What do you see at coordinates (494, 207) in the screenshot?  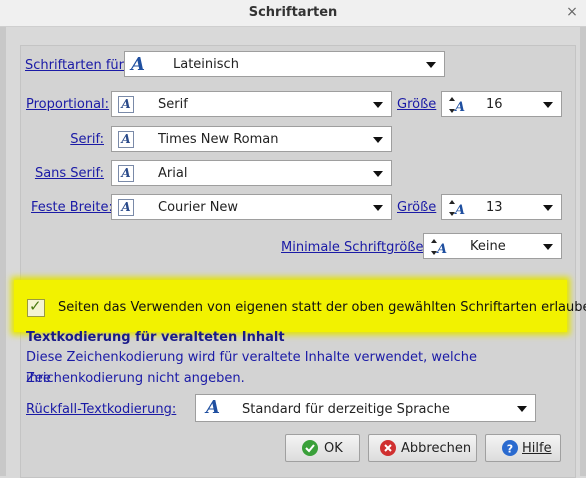 I see `monospace-size-value: 13` at bounding box center [494, 207].